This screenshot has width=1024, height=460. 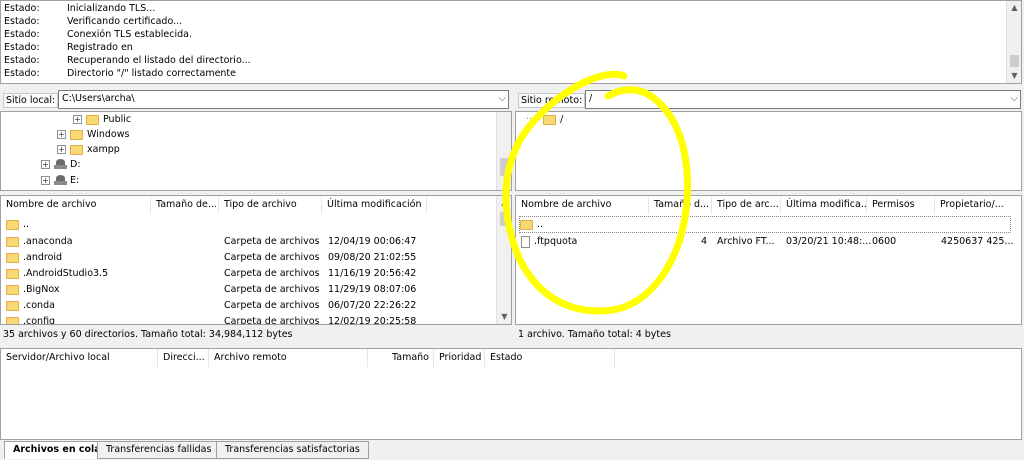 What do you see at coordinates (108, 134) in the screenshot?
I see `tree-item-label: Windows` at bounding box center [108, 134].